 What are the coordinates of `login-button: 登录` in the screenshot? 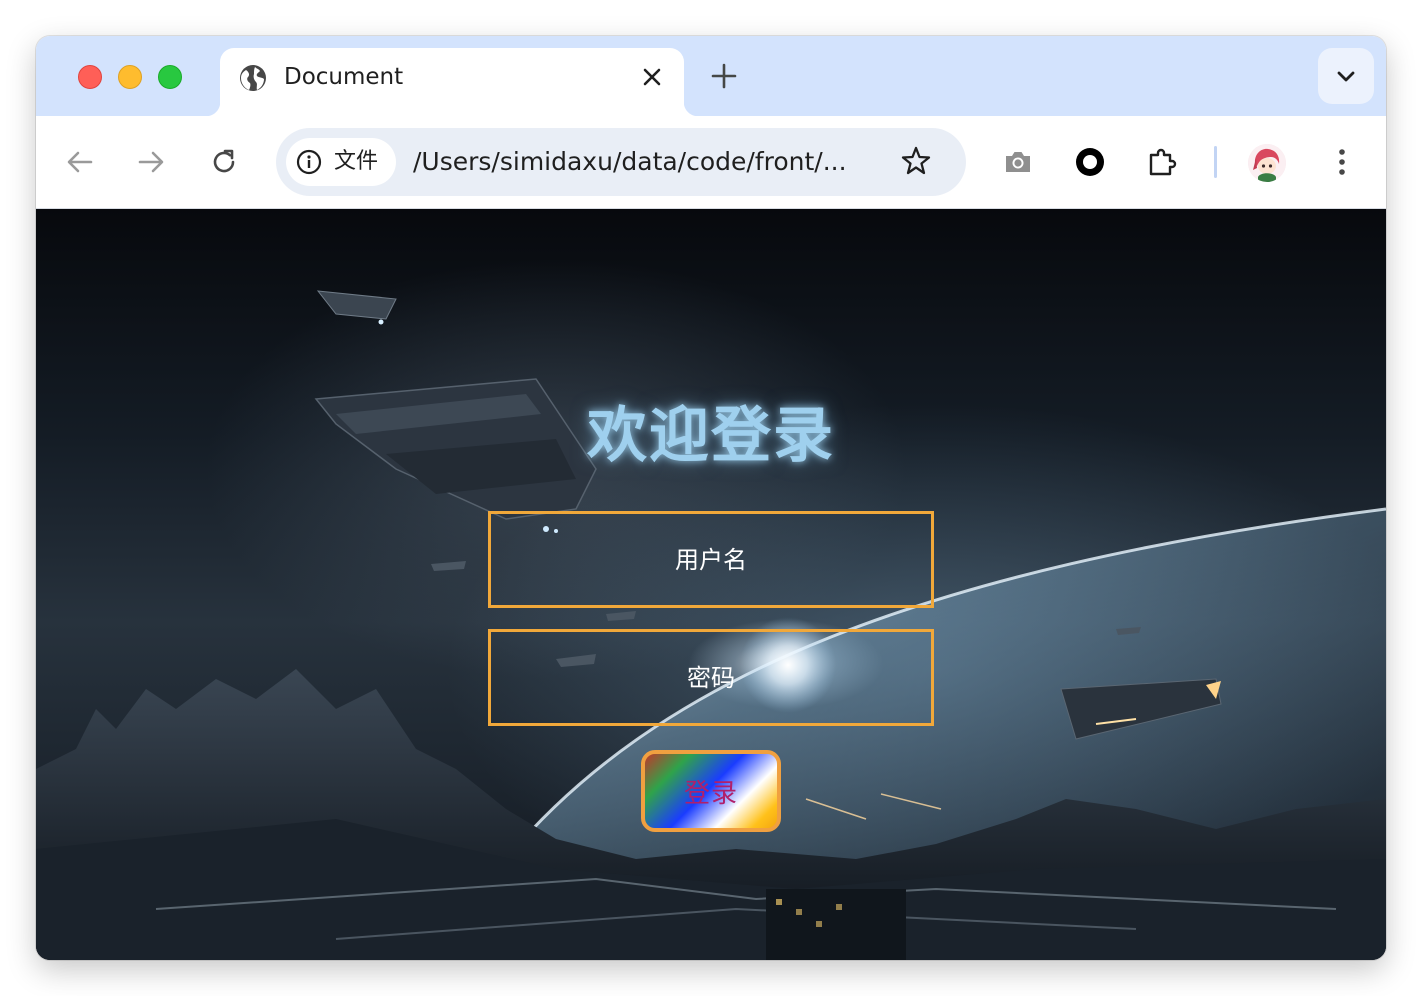 It's located at (711, 791).